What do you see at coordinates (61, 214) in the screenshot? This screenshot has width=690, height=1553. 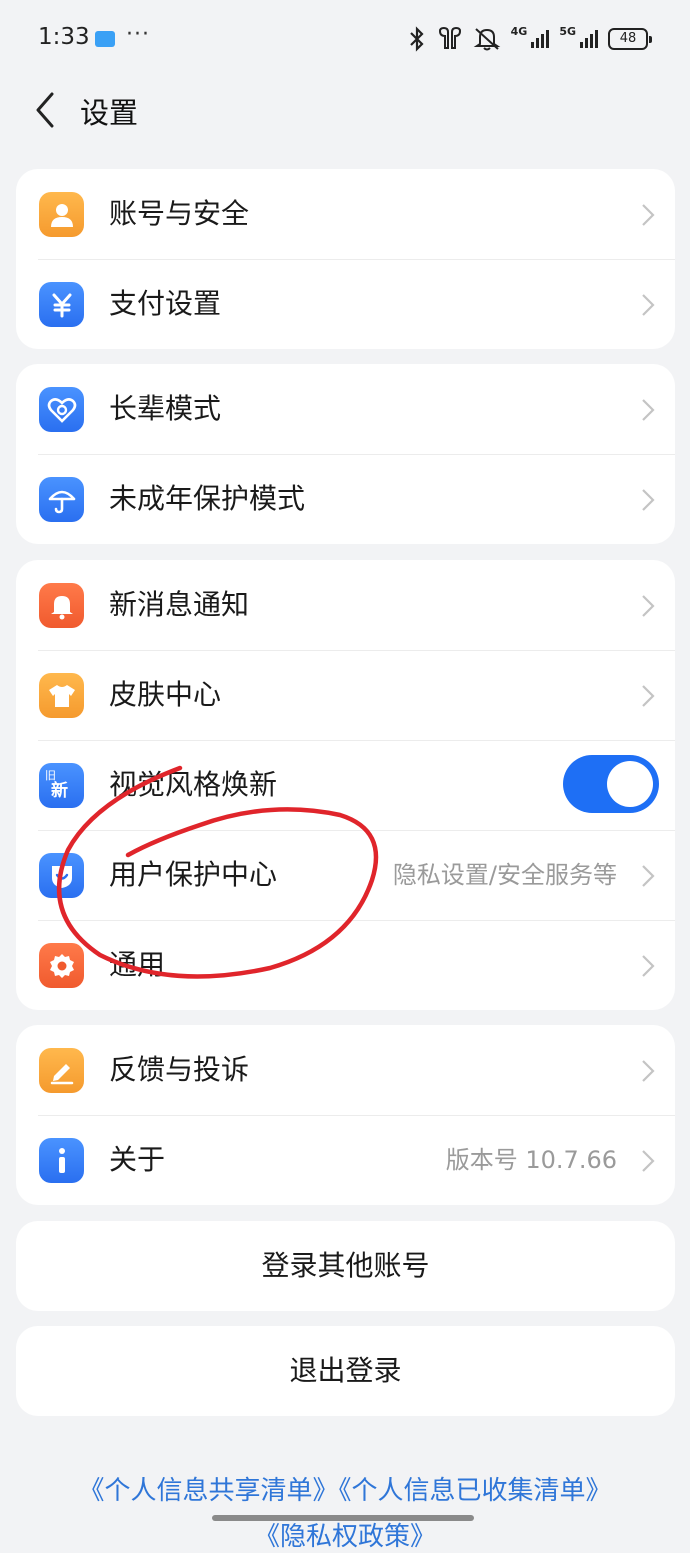 I see `user-icon` at bounding box center [61, 214].